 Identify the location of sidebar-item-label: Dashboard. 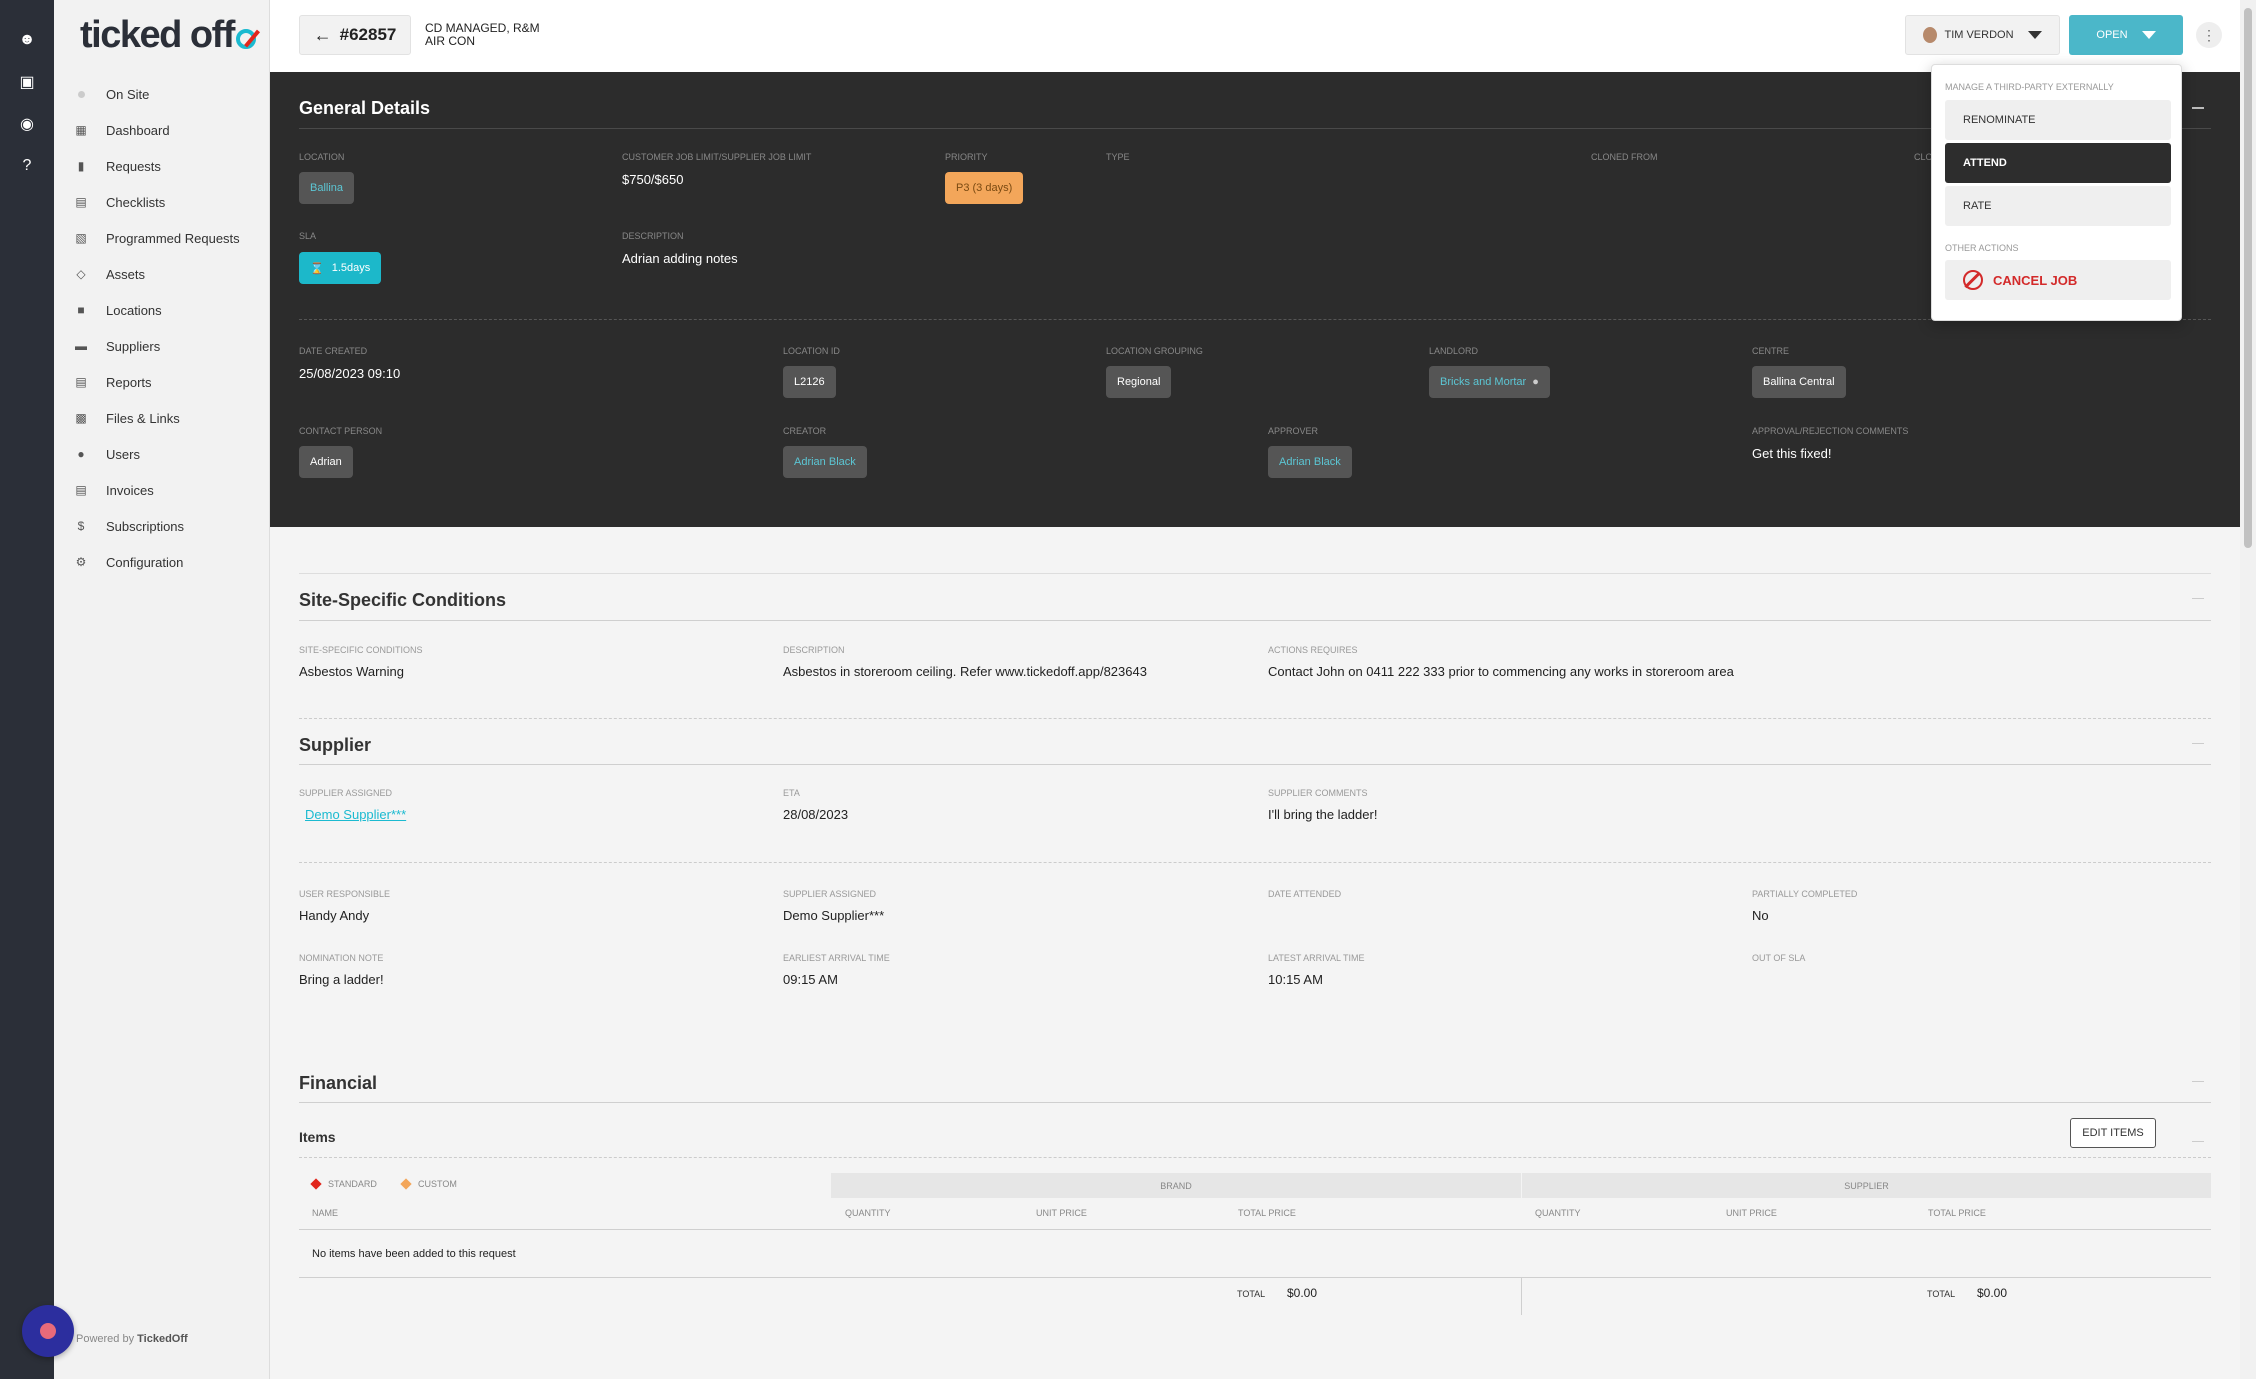
(138, 130).